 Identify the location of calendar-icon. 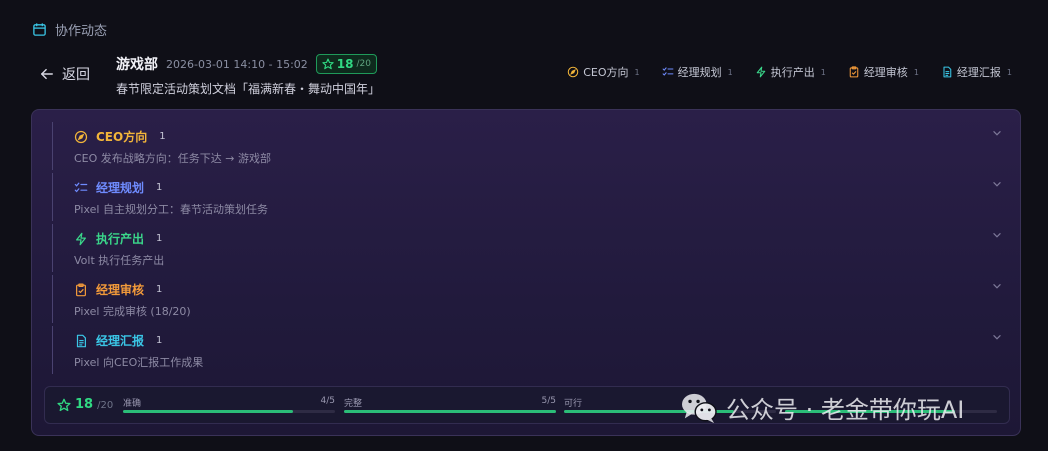
(39, 29).